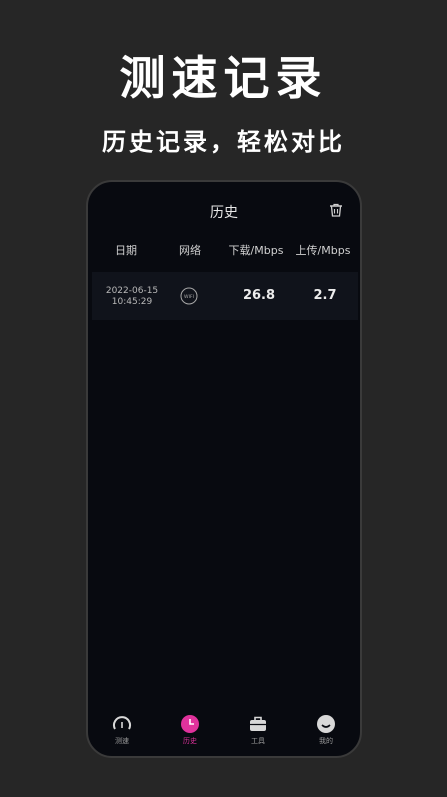  I want to click on wifi-icon: WIFI, so click(189, 296).